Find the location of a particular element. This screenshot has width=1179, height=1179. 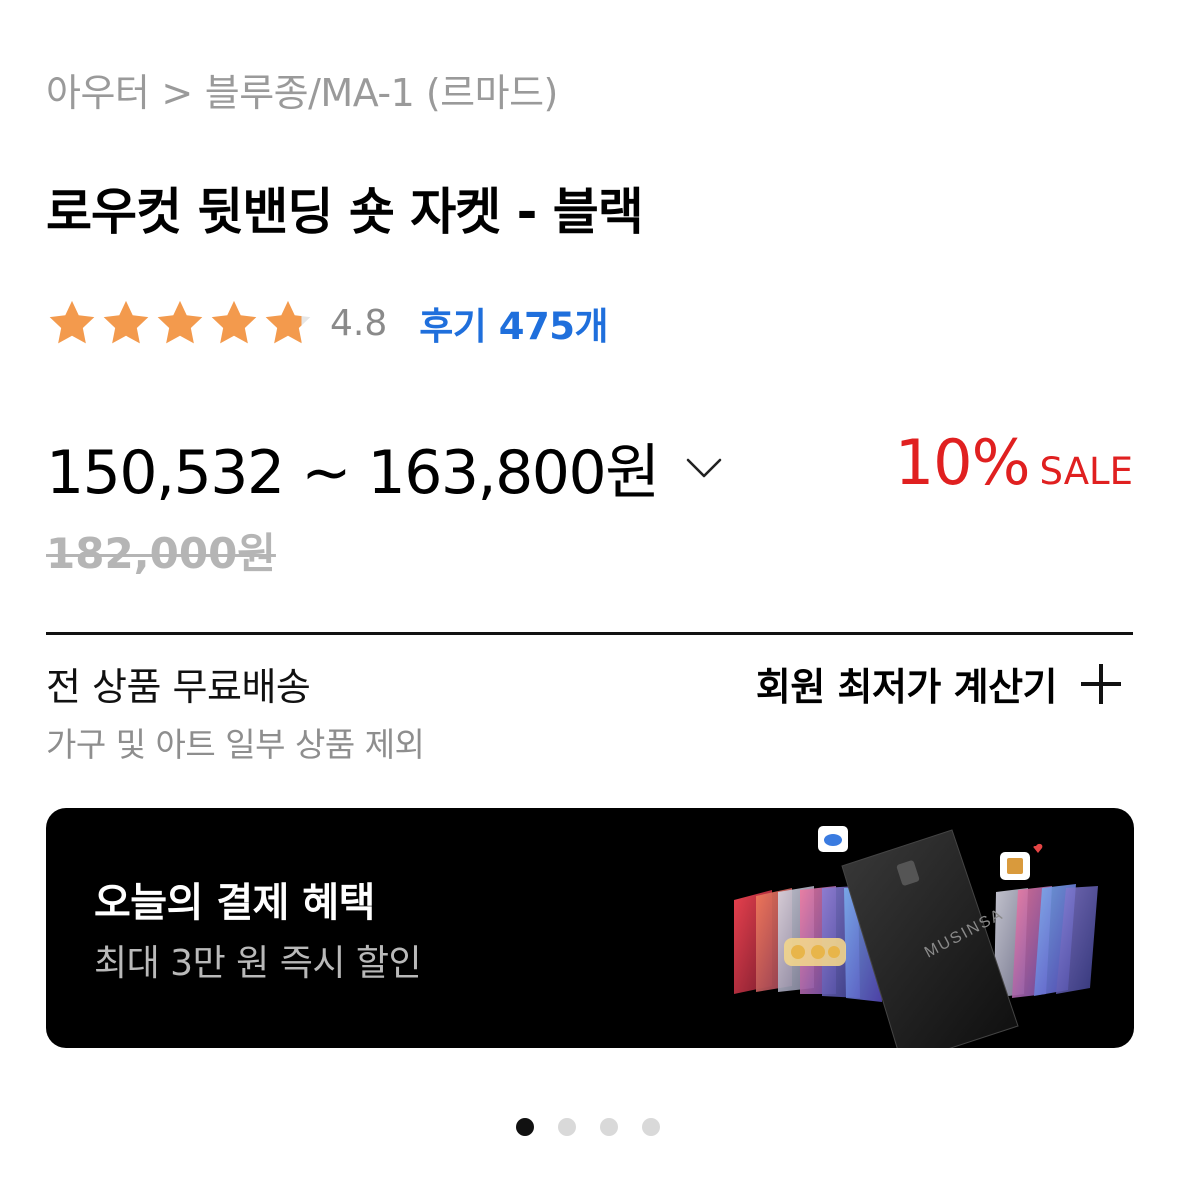

divider is located at coordinates (589, 633).